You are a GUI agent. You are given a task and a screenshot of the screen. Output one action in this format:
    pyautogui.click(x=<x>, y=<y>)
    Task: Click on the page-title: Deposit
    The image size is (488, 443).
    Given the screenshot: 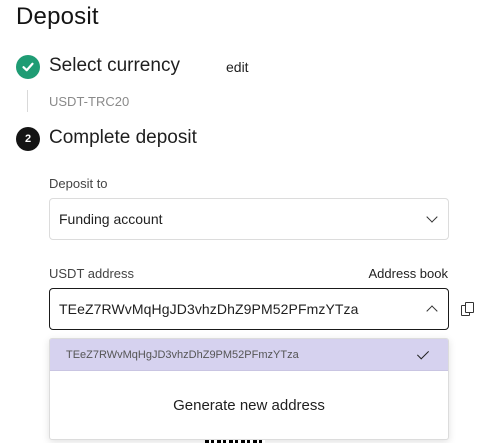 What is the action you would take?
    pyautogui.click(x=57, y=16)
    